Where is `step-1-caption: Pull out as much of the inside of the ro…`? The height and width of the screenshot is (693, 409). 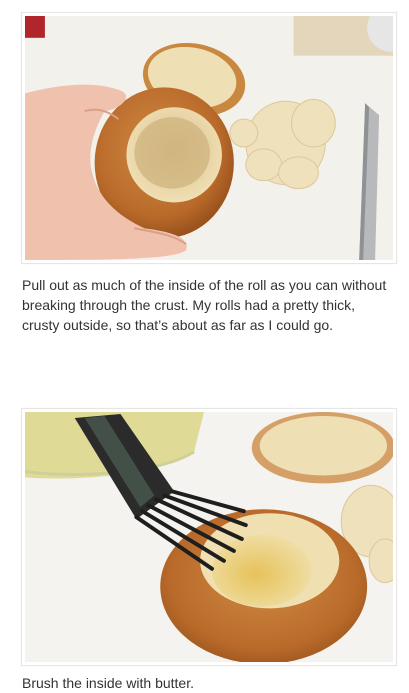
step-1-caption: Pull out as much of the inside of the ro… is located at coordinates (204, 305).